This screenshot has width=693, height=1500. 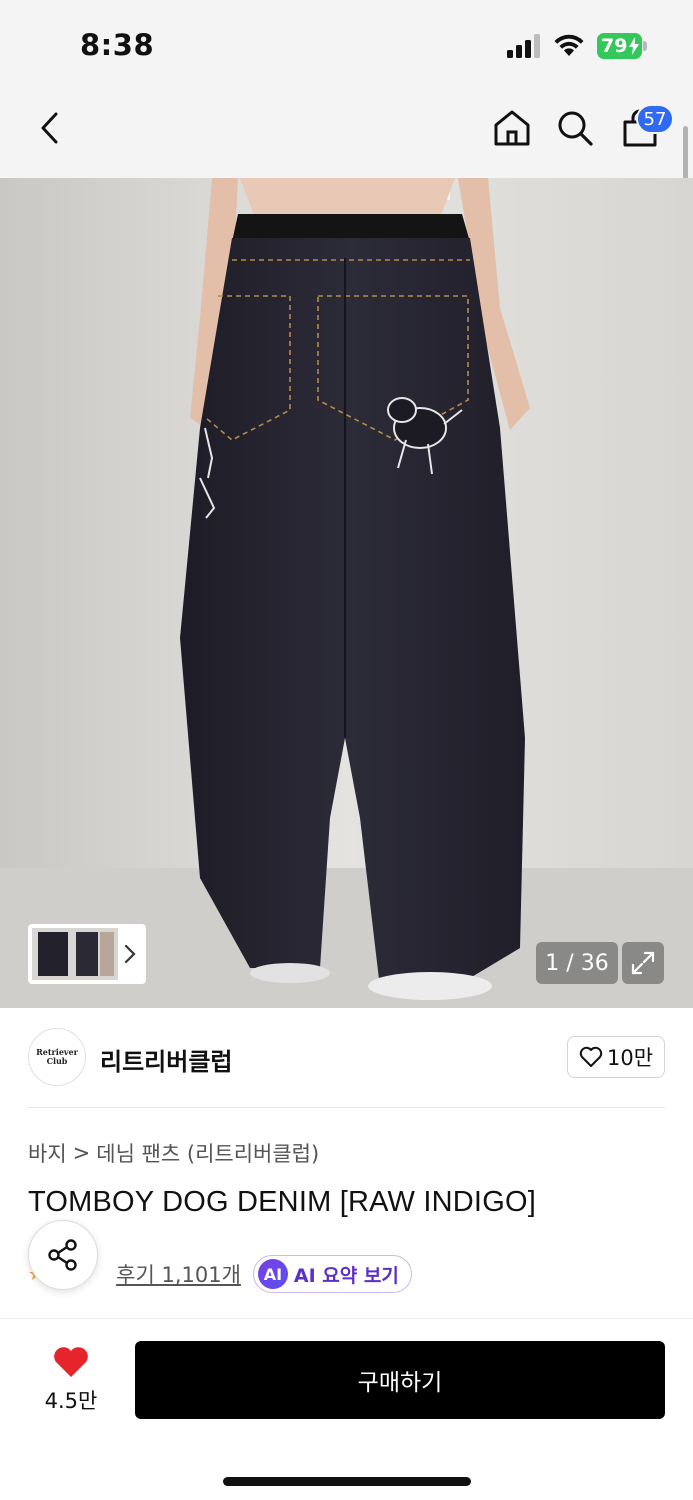 I want to click on brand-name: 리트리버클럽, so click(x=166, y=1059).